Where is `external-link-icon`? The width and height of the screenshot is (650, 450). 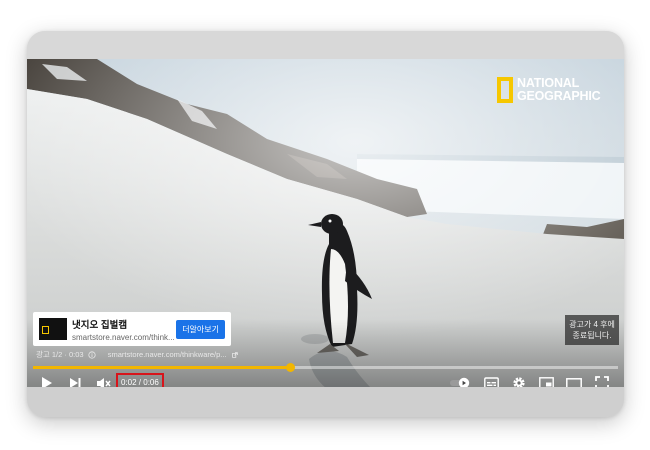
external-link-icon is located at coordinates (235, 355).